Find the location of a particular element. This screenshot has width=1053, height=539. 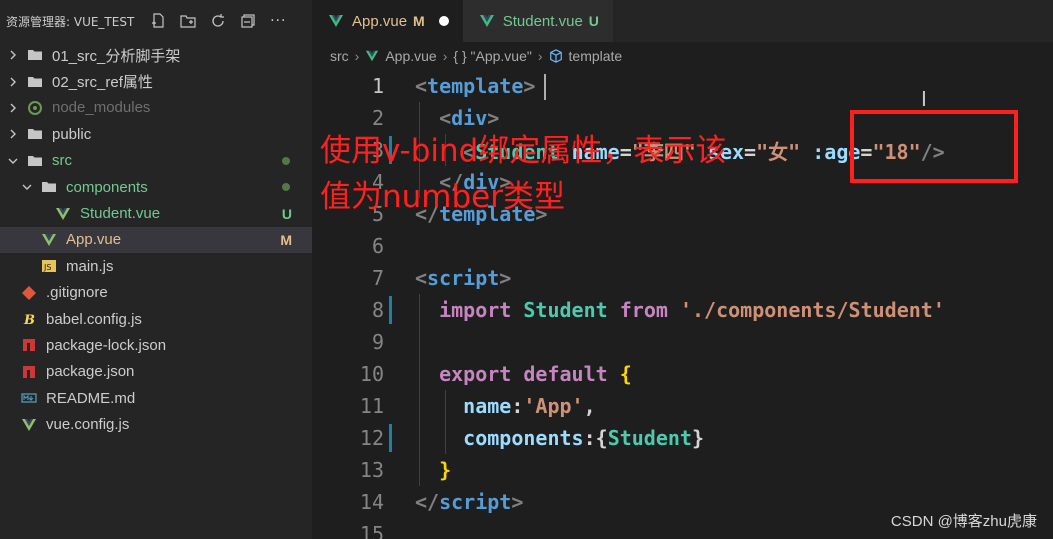

tree-item-label: public is located at coordinates (72, 134).